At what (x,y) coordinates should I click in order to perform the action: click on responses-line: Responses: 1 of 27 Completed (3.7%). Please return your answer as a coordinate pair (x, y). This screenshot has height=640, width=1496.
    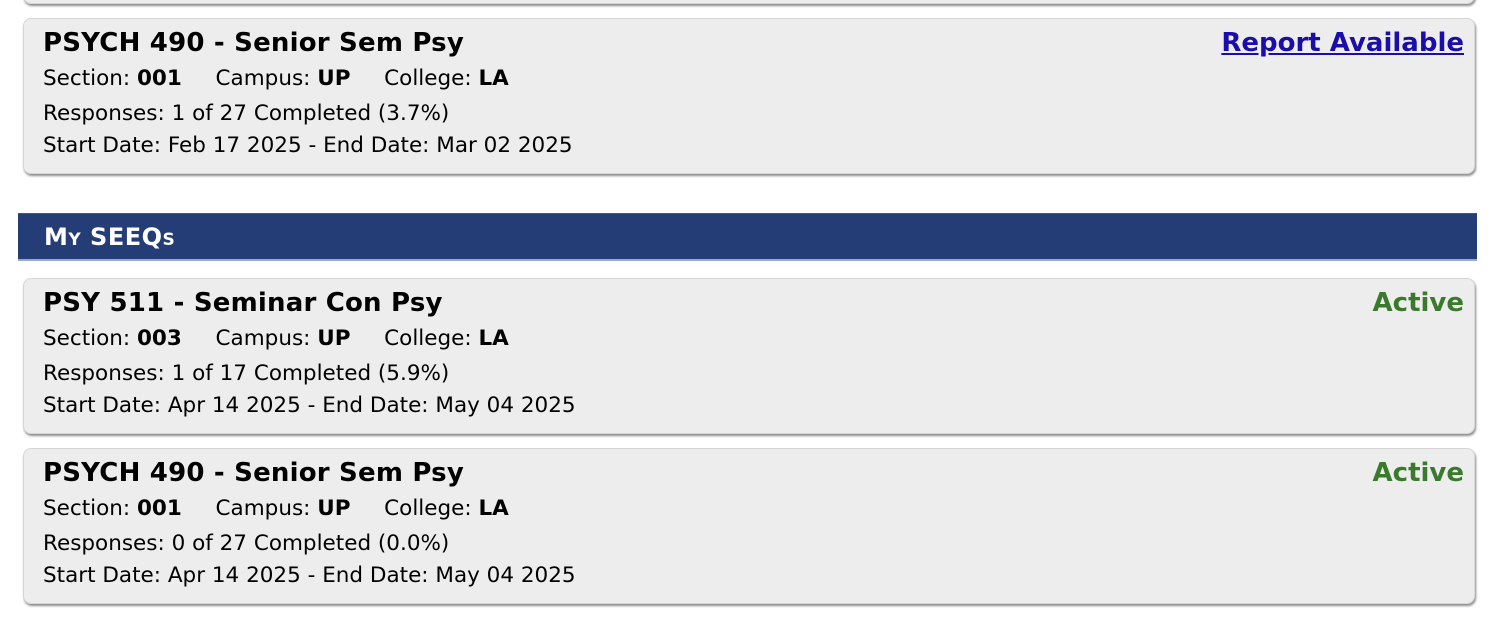
    Looking at the image, I should click on (246, 113).